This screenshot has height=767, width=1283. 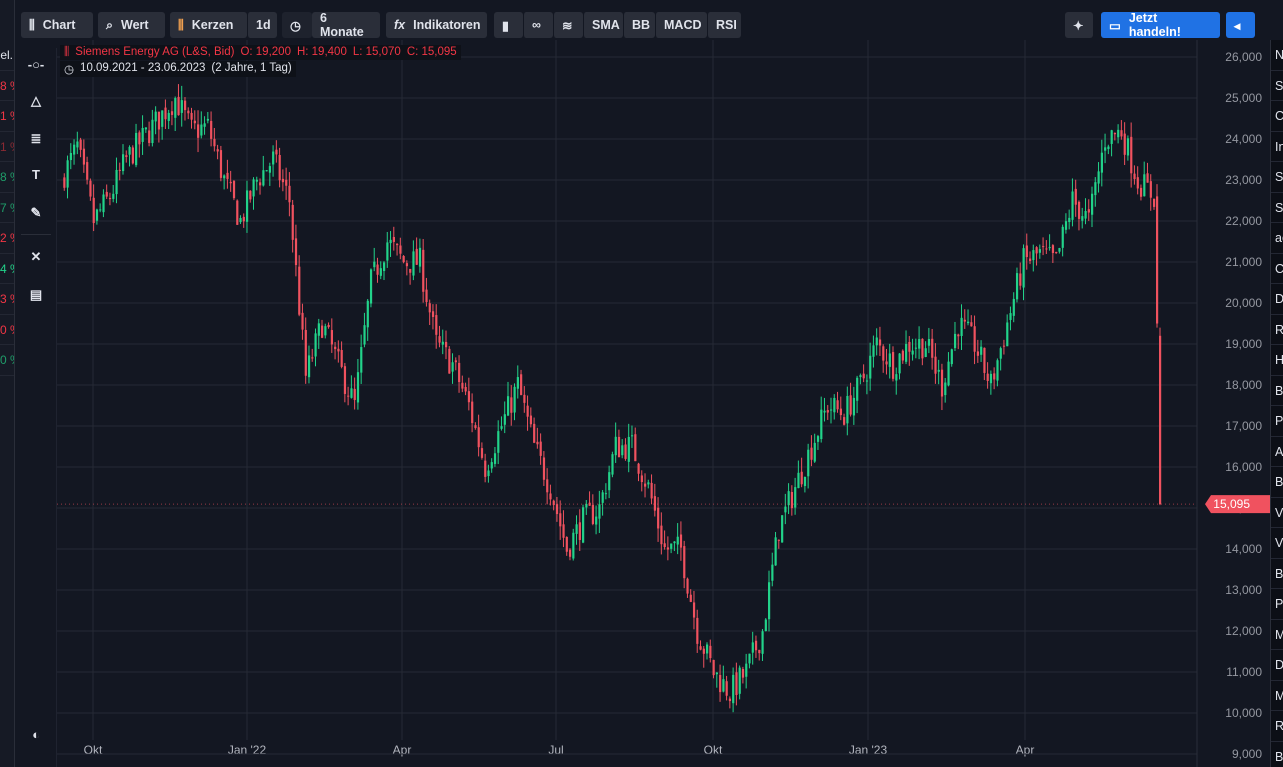 I want to click on template-icon: ▤, so click(x=36, y=295).